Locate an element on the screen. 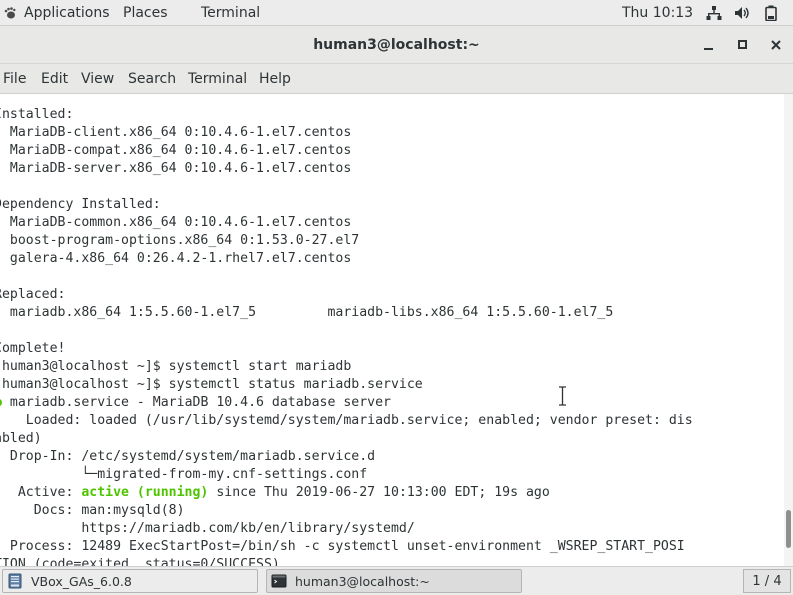 The height and width of the screenshot is (595, 793). workspace-switcher: 1 / 4 is located at coordinates (767, 581).